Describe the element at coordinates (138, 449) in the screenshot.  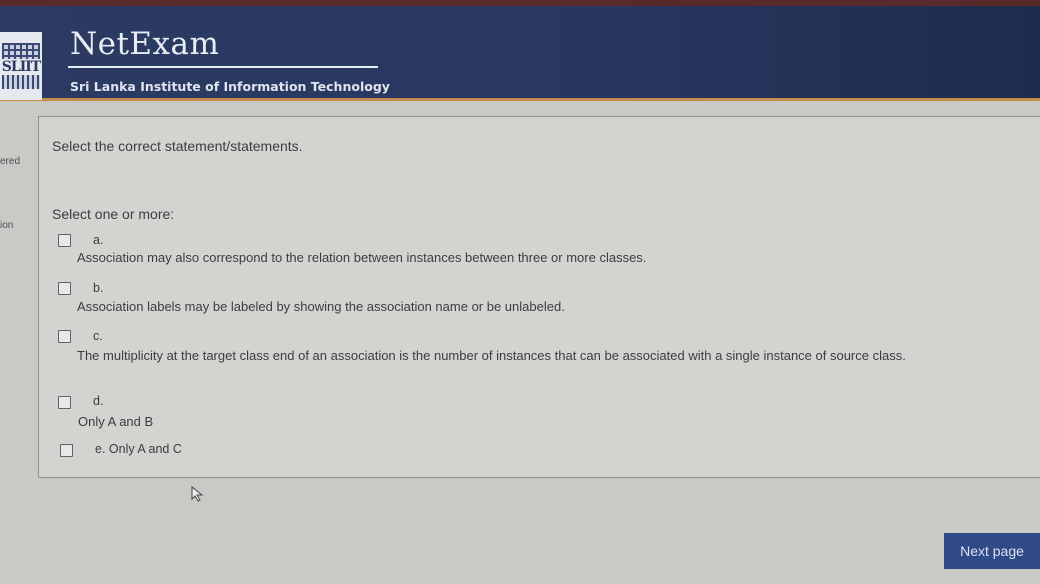
I see `option-letter: e. Only A and C` at that location.